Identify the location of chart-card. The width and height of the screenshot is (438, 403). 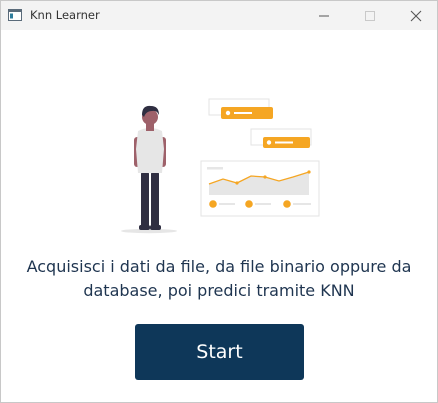
(260, 188).